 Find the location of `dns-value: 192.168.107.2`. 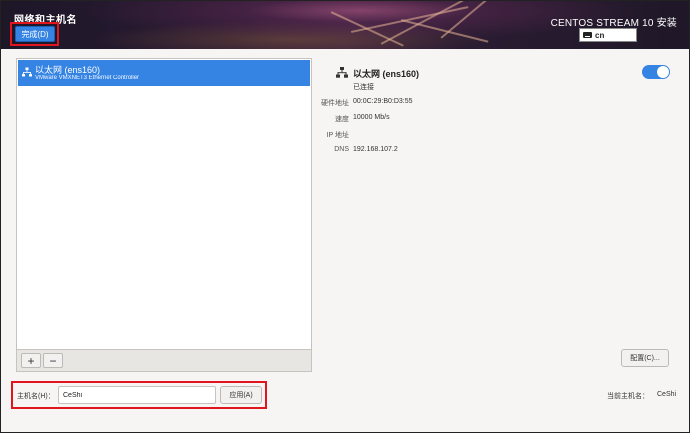

dns-value: 192.168.107.2 is located at coordinates (375, 149).